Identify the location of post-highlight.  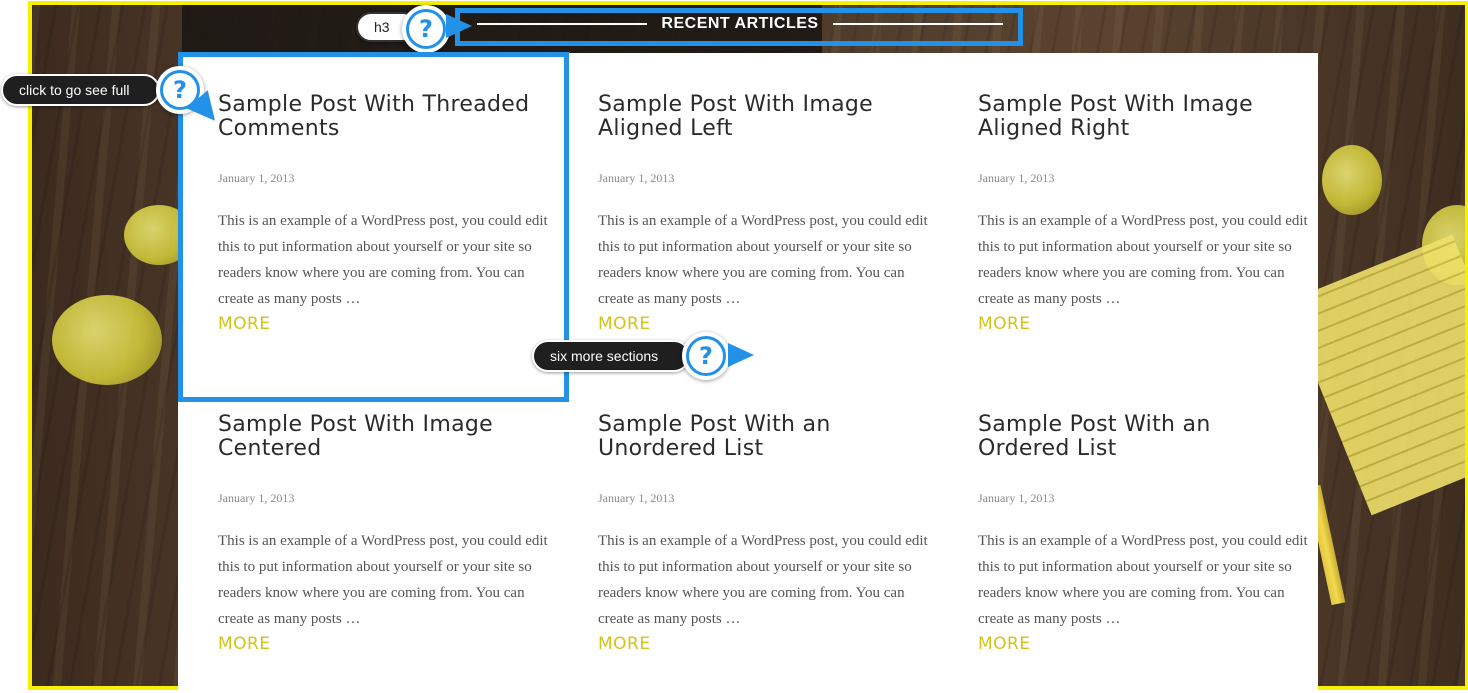
(373, 227).